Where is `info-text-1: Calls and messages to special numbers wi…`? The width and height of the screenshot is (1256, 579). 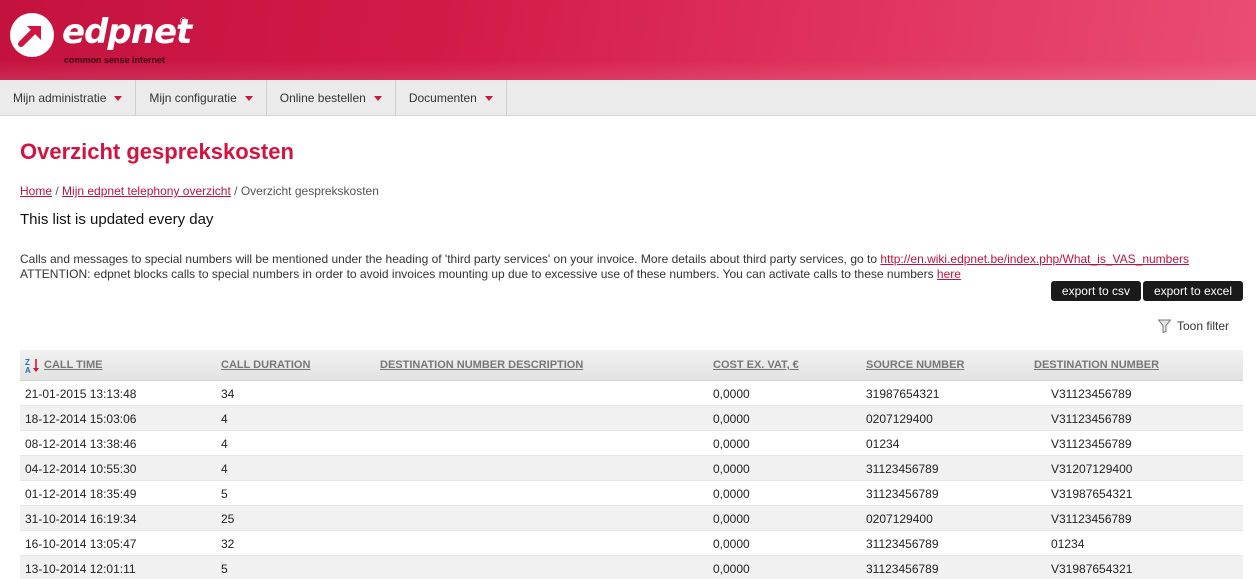 info-text-1: Calls and messages to special numbers wi… is located at coordinates (450, 259).